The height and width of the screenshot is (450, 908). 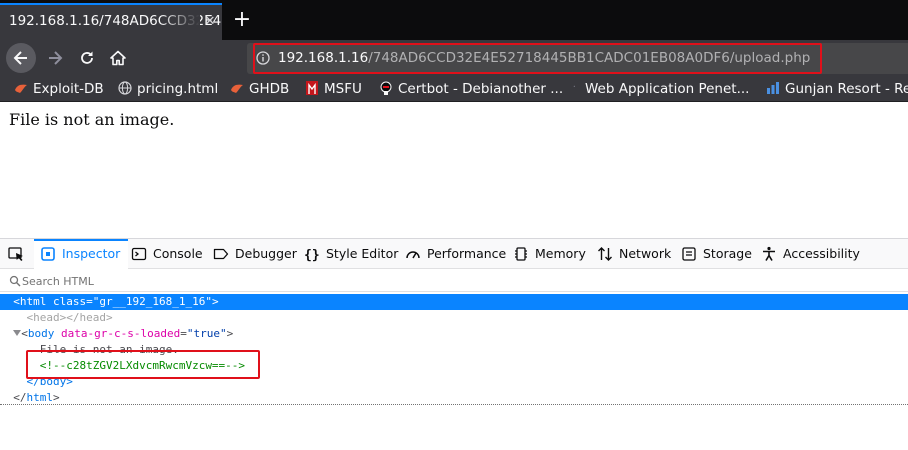 What do you see at coordinates (773, 88) in the screenshot?
I see `chart-icon` at bounding box center [773, 88].